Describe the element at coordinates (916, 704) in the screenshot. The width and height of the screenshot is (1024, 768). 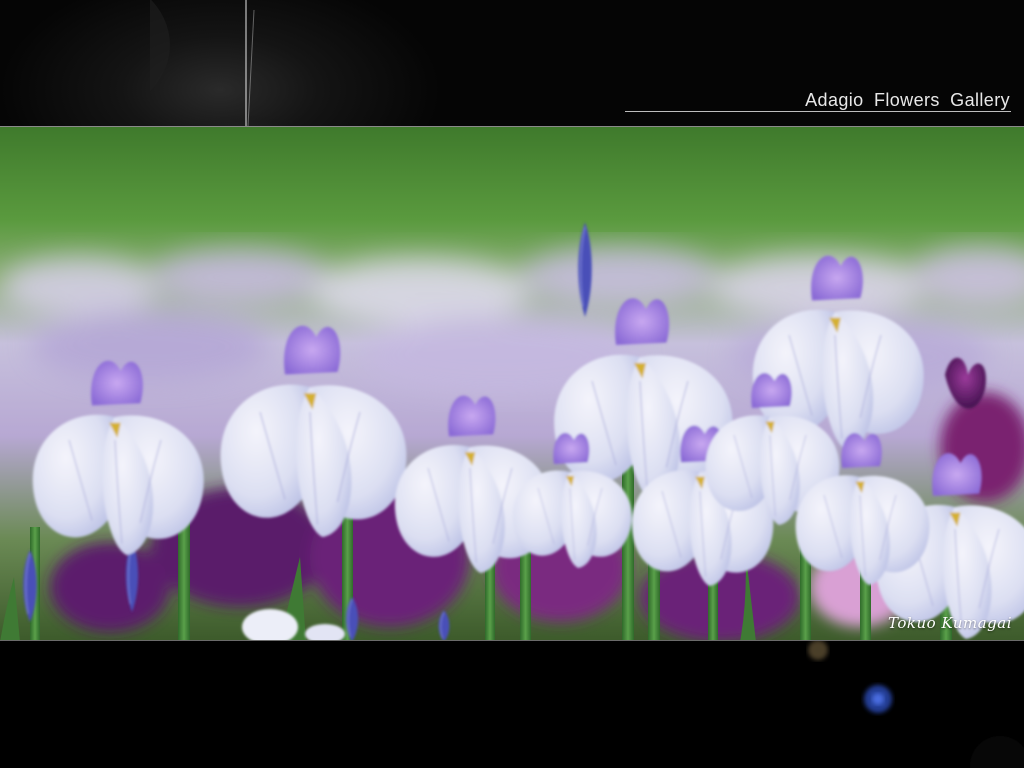
I see `bokeh-decoration` at that location.